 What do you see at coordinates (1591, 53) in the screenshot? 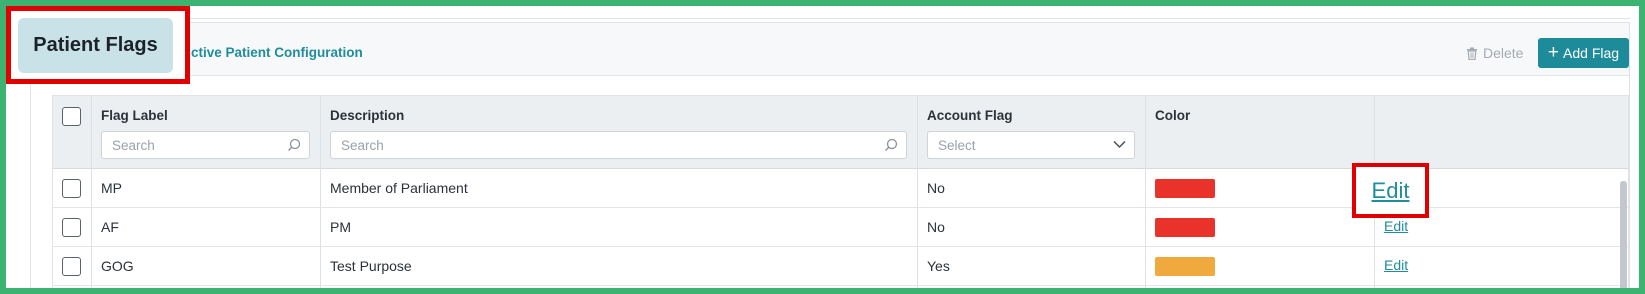
I see `add-flag-label: Add Flag` at bounding box center [1591, 53].